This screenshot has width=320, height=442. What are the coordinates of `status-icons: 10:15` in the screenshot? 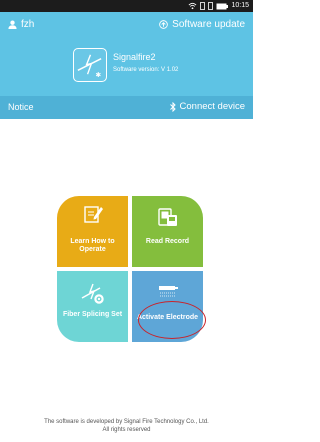 It's located at (218, 6).